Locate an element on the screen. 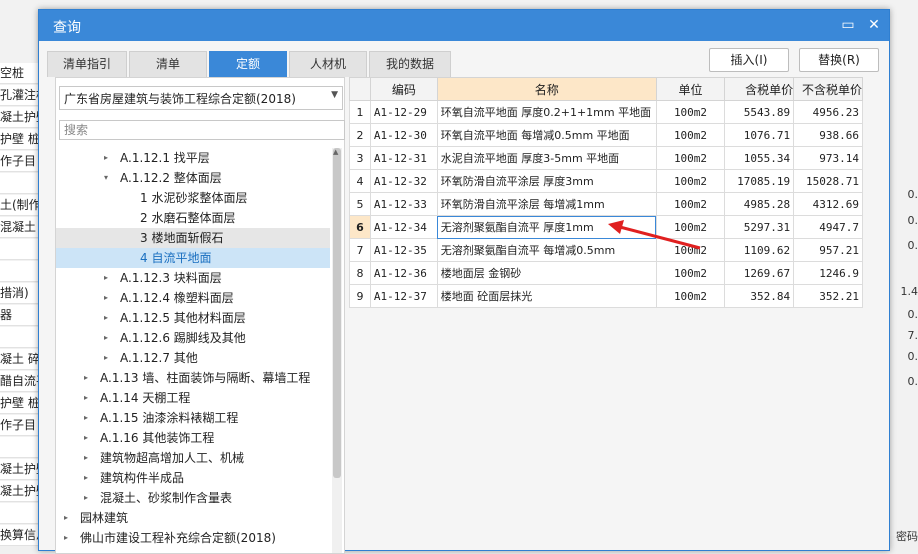 The image size is (918, 554). column-header: 名称 is located at coordinates (546, 89).